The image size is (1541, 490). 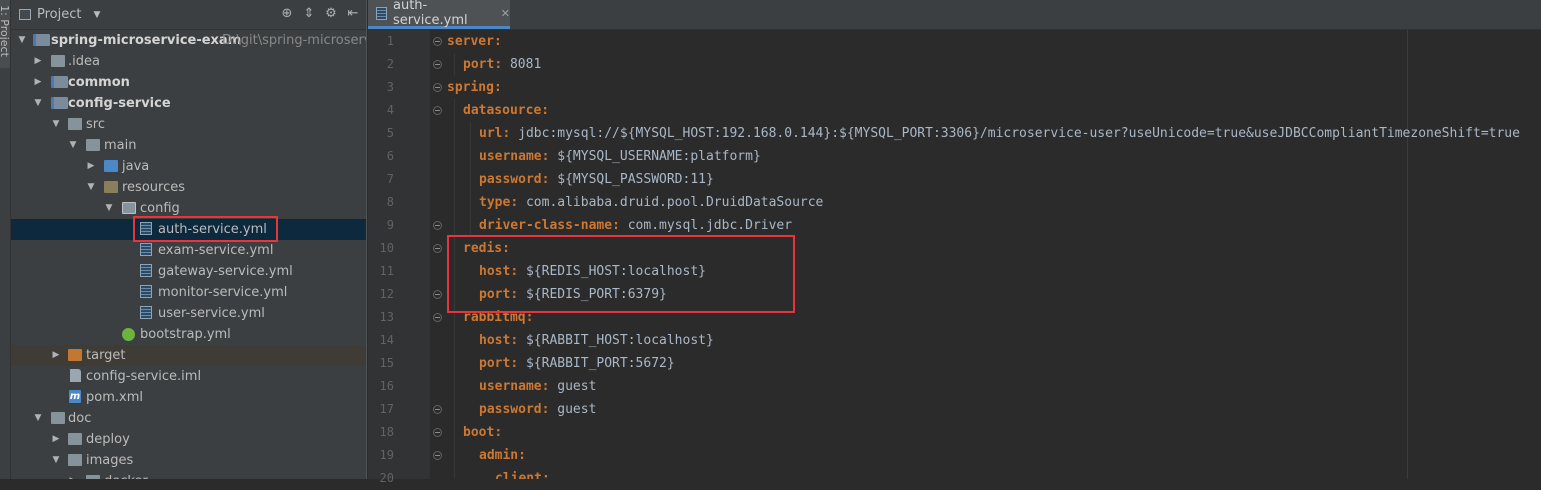 I want to click on tree-item-user-service-yml: user-service.yml, so click(x=188, y=313).